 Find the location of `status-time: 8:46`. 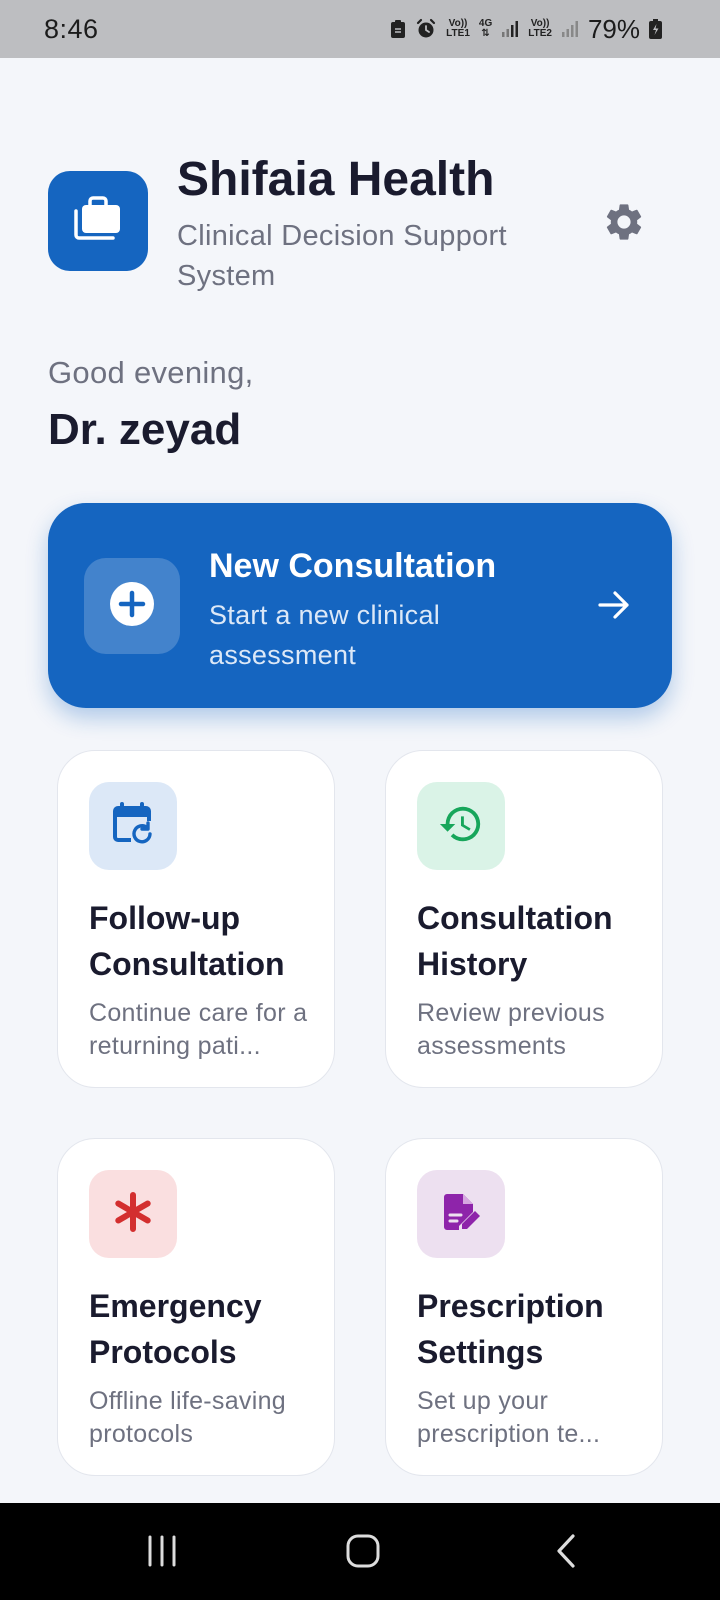

status-time: 8:46 is located at coordinates (71, 28).